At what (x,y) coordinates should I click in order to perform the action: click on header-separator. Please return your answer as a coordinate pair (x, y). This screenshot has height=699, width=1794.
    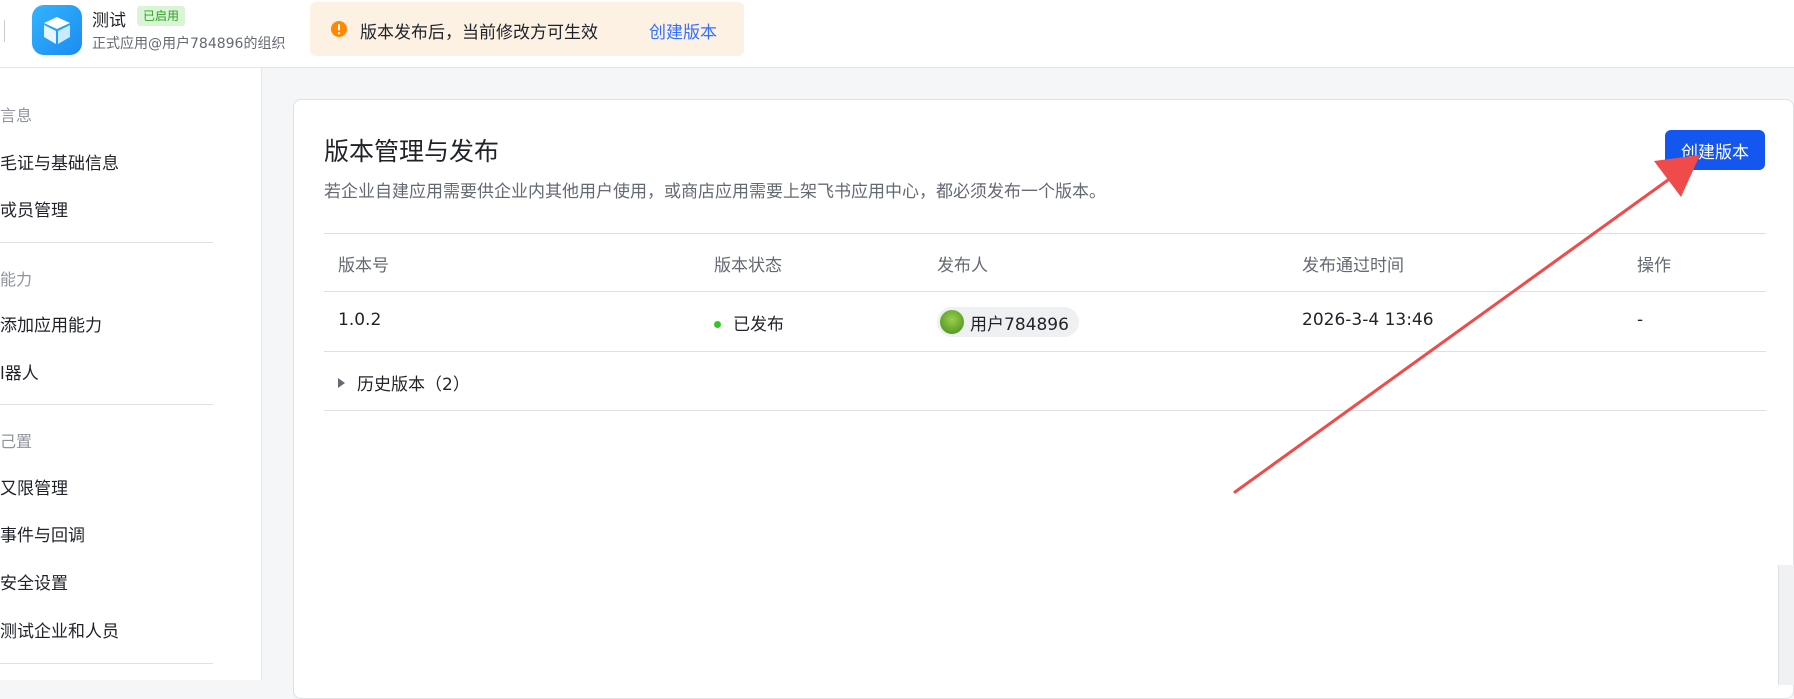
    Looking at the image, I should click on (4, 31).